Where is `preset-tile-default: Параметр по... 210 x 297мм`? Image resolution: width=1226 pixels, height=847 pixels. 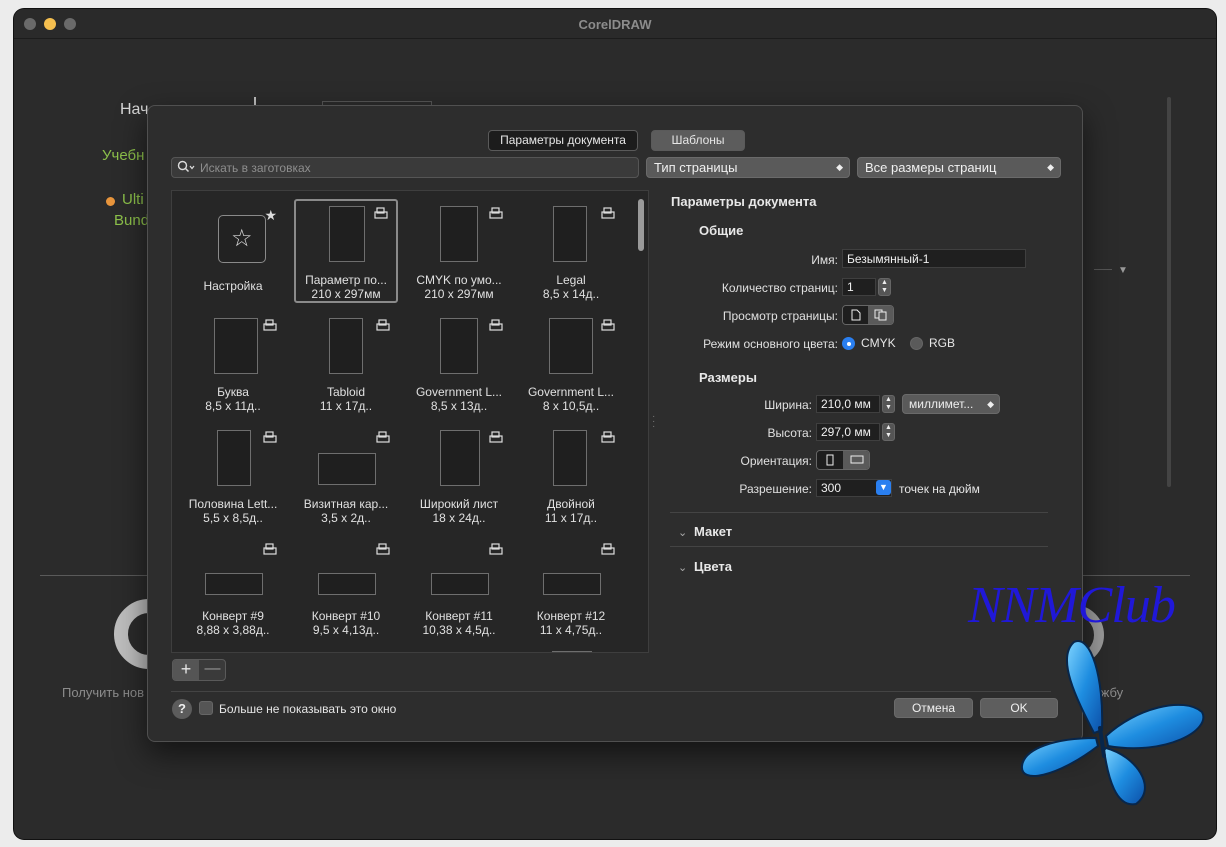 preset-tile-default: Параметр по... 210 x 297мм is located at coordinates (346, 251).